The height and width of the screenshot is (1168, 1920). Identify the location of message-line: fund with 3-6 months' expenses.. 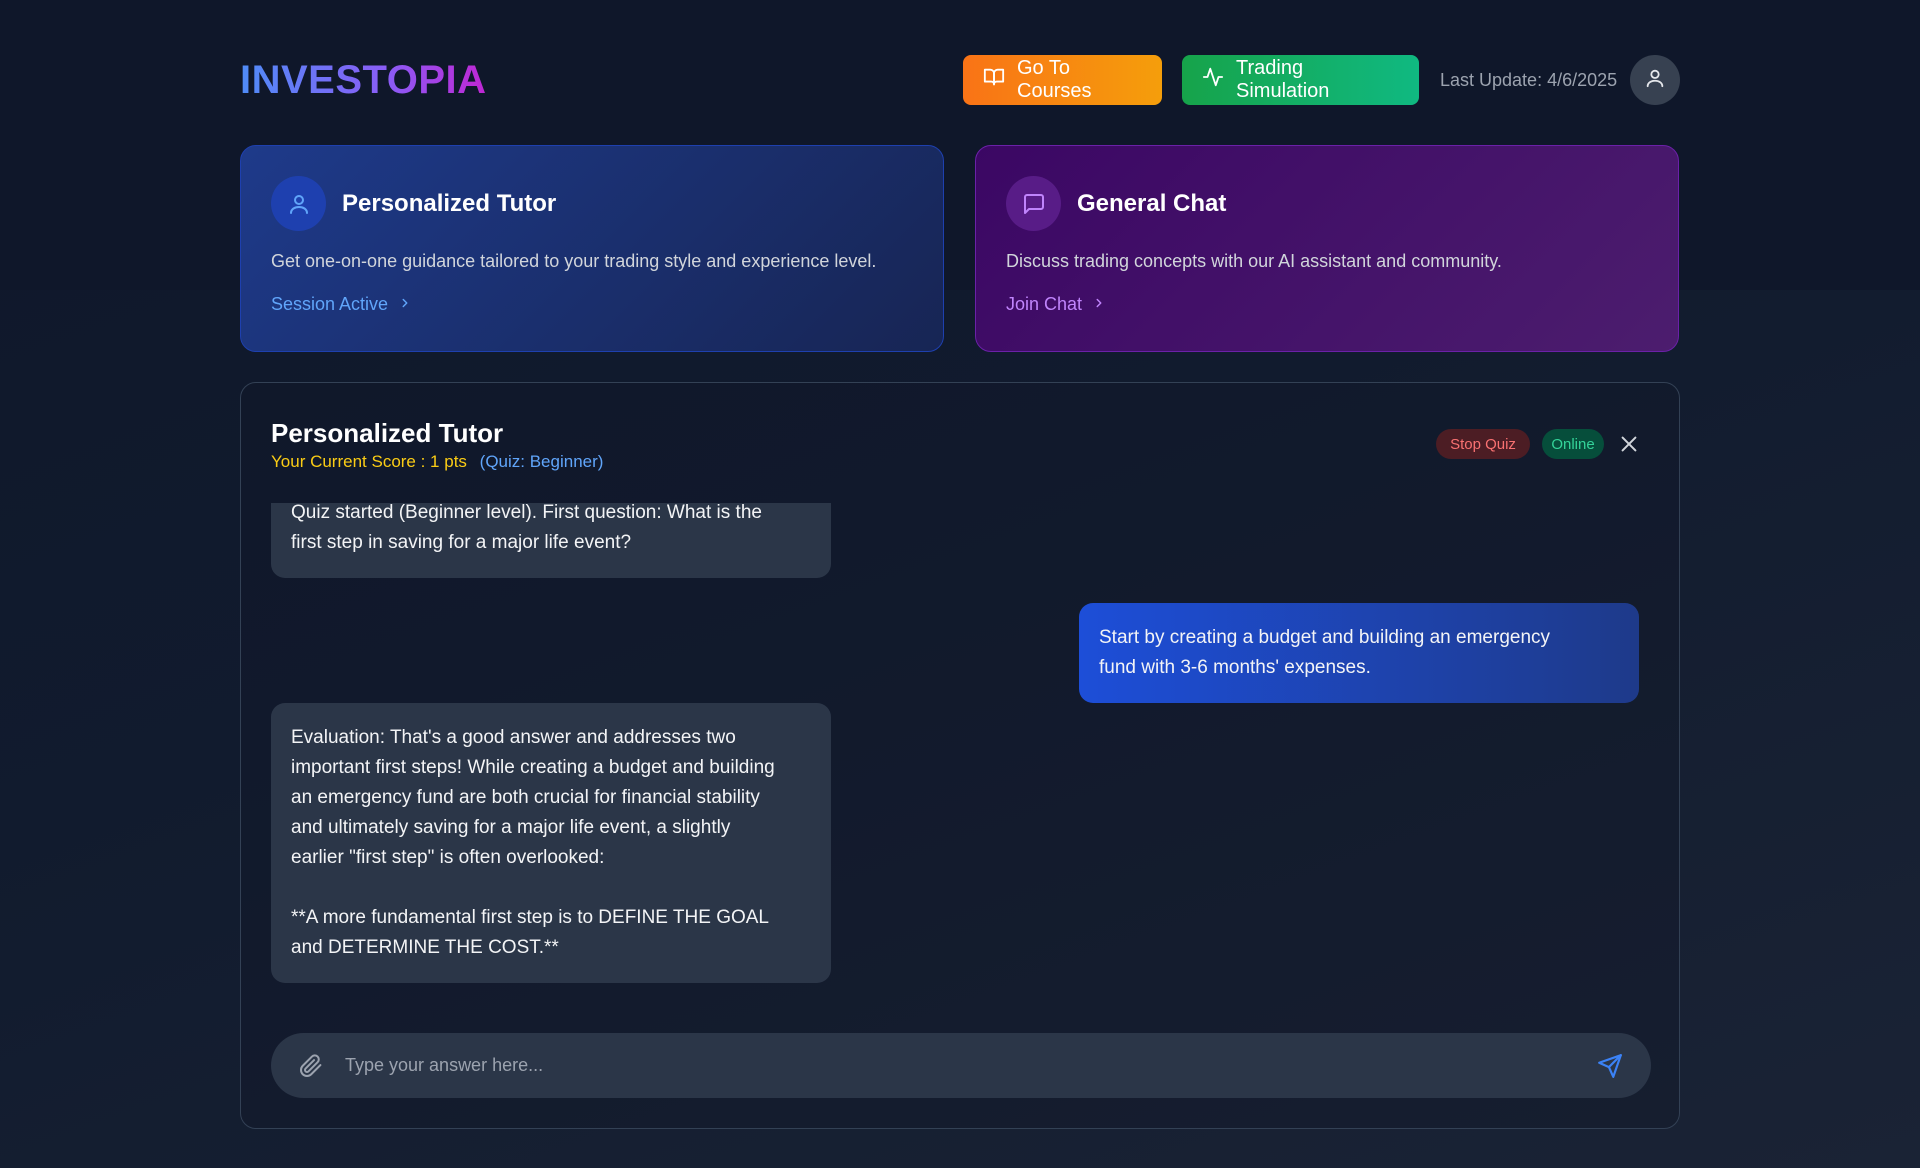
(1235, 667).